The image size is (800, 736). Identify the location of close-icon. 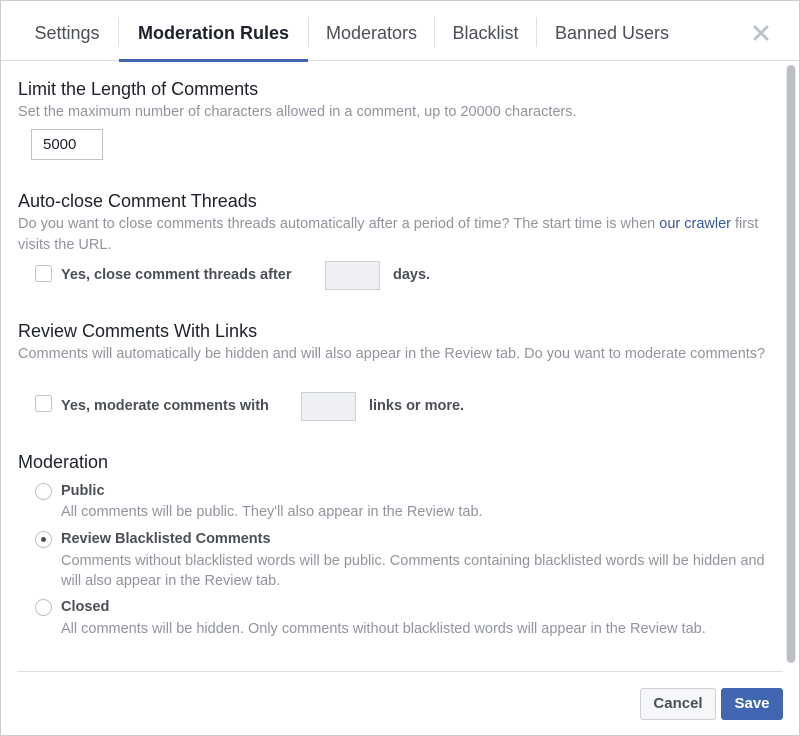
(761, 33).